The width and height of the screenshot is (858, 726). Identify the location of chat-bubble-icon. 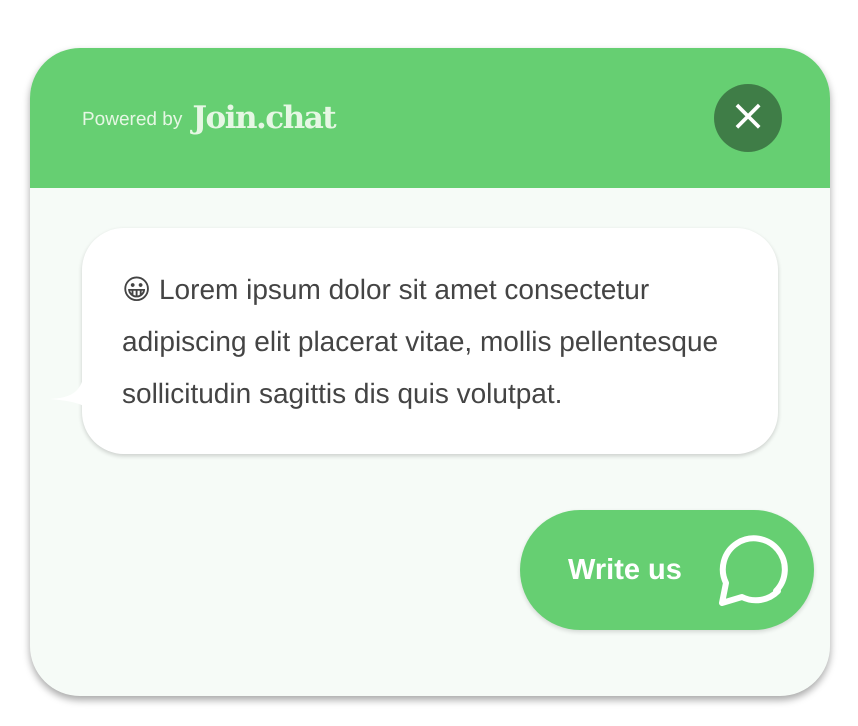
(753, 570).